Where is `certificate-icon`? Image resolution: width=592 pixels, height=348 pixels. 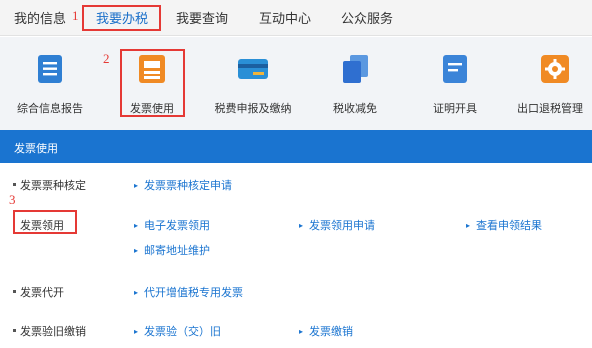 certificate-icon is located at coordinates (455, 69).